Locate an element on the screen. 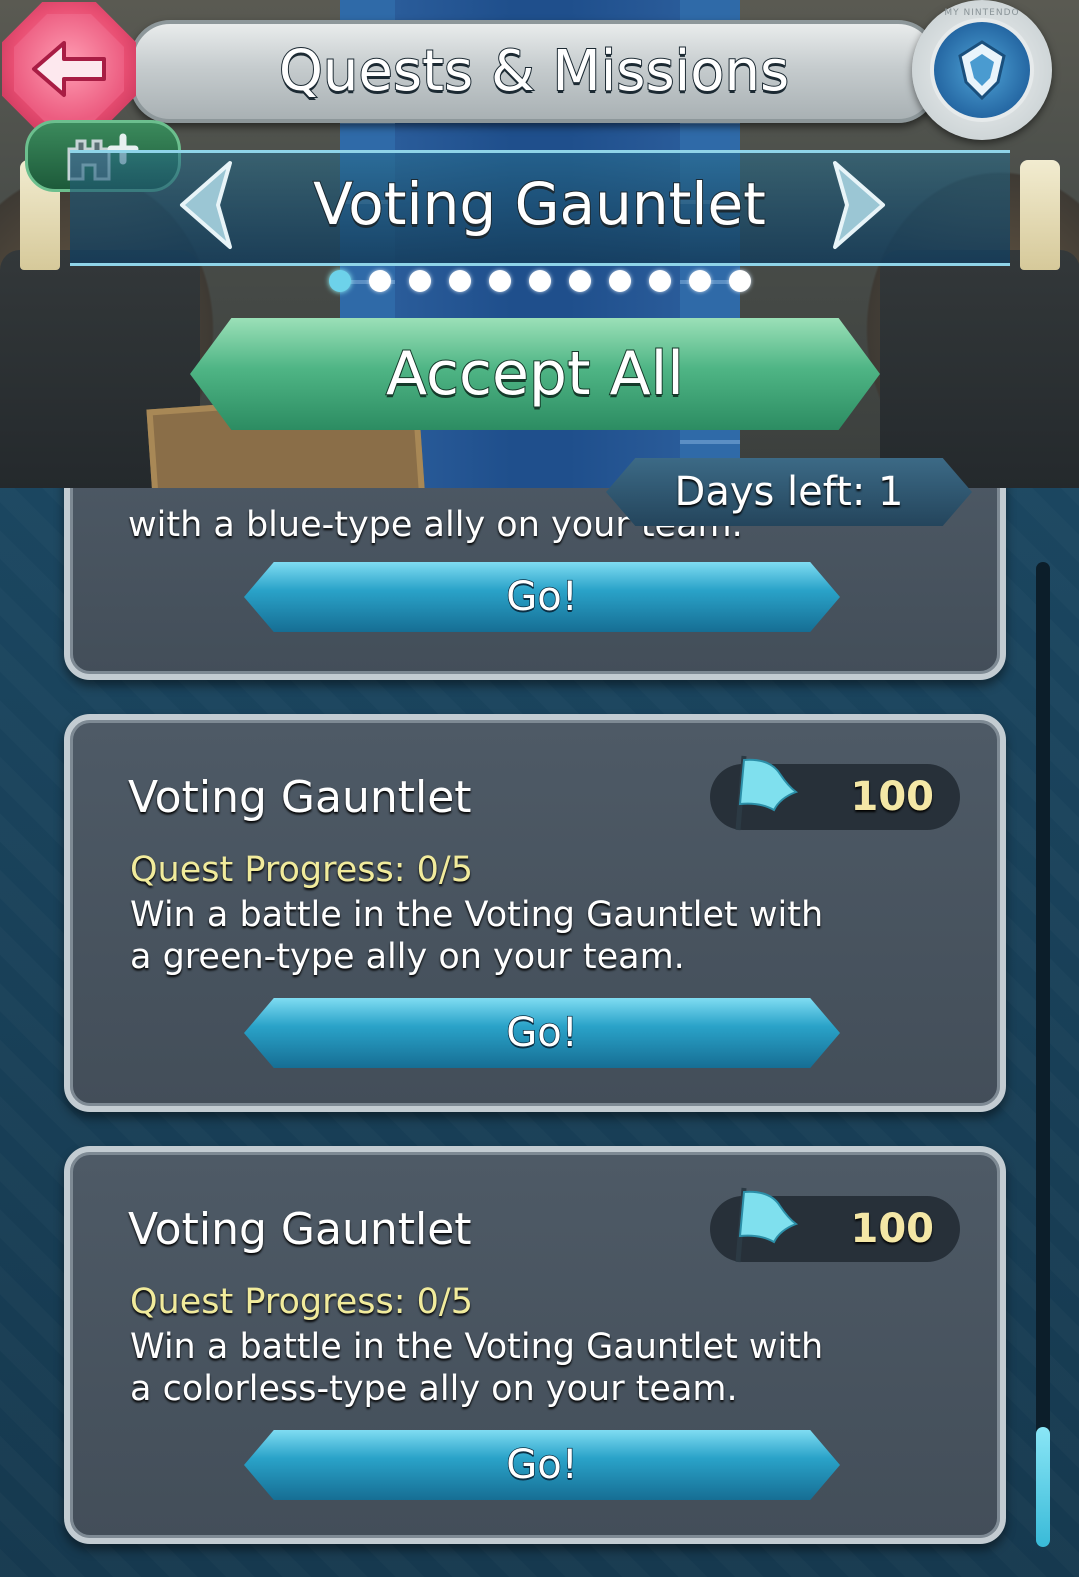 Image resolution: width=1079 pixels, height=1577 pixels. page-title: Quests & Missions is located at coordinates (534, 71).